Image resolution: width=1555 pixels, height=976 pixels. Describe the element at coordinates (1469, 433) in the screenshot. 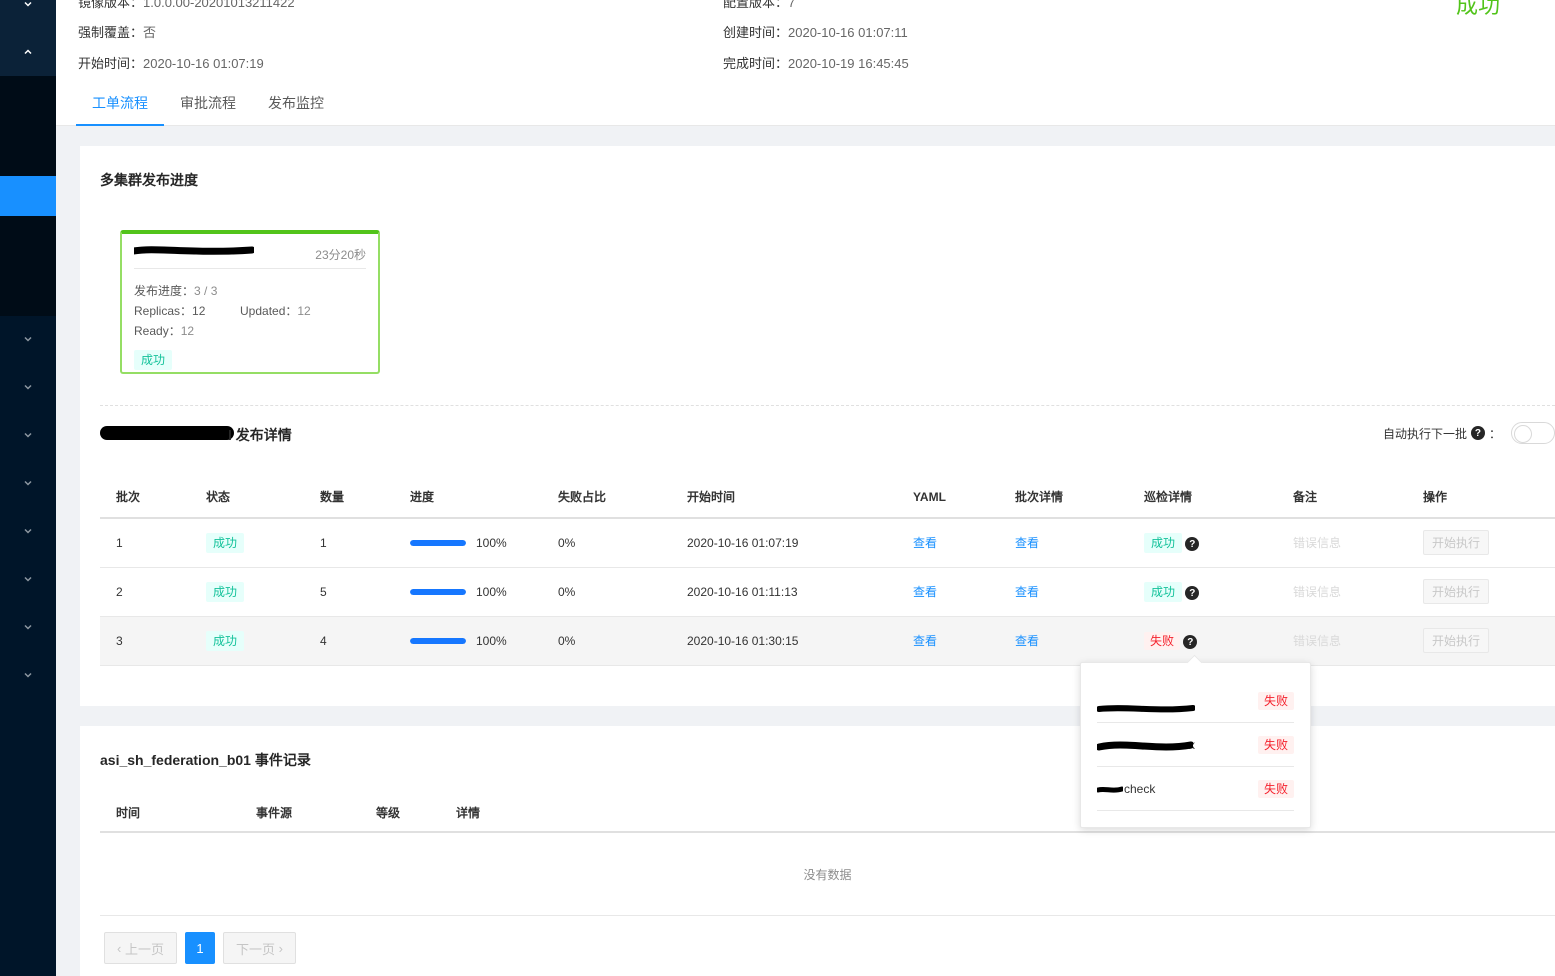

I see `auto-next-batch: 自动执行下一批 ? ：` at that location.